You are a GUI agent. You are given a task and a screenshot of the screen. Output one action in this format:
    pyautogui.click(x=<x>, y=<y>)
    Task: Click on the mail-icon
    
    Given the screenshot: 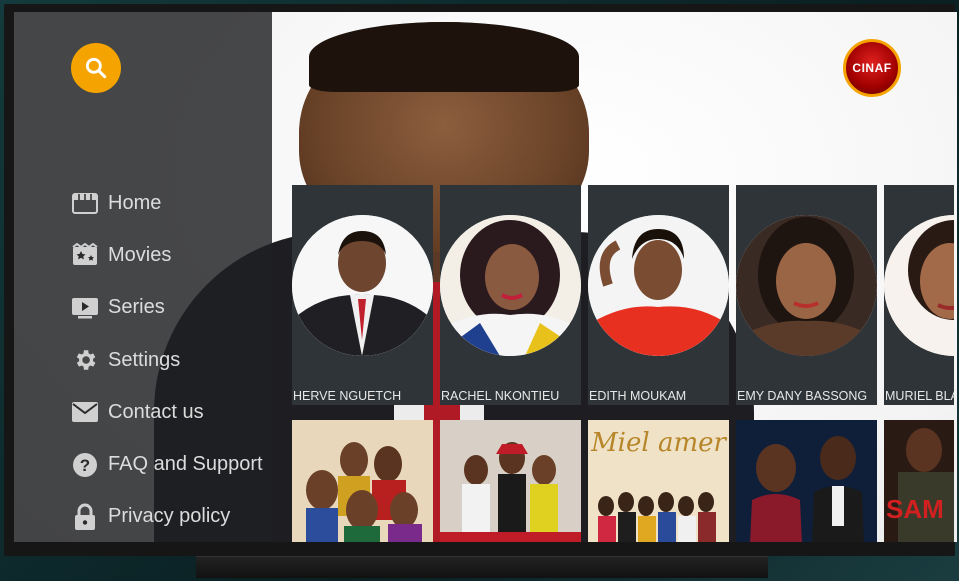 What is the action you would take?
    pyautogui.click(x=85, y=412)
    